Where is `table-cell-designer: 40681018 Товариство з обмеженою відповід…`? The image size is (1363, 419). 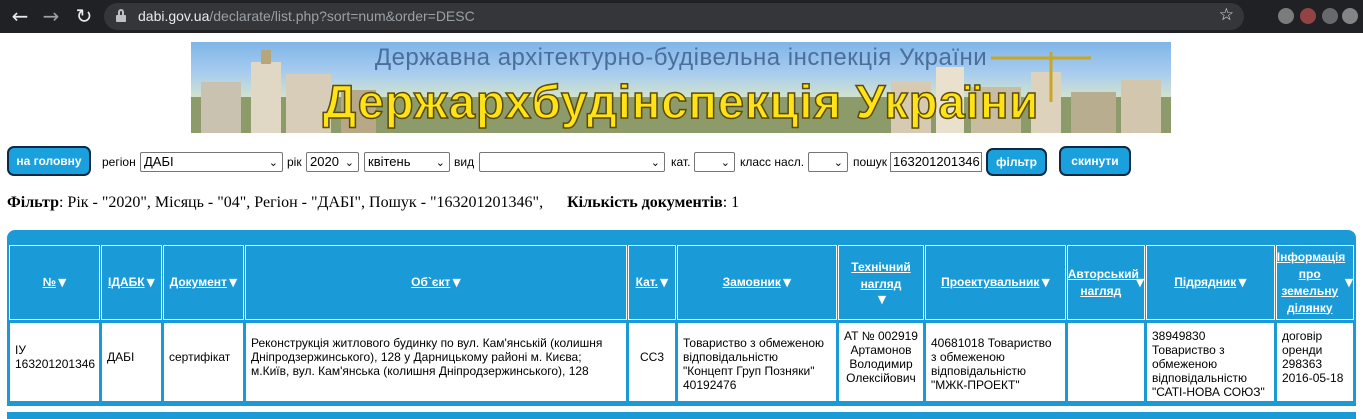
table-cell-designer: 40681018 Товариство з обмеженою відповід… is located at coordinates (995, 362).